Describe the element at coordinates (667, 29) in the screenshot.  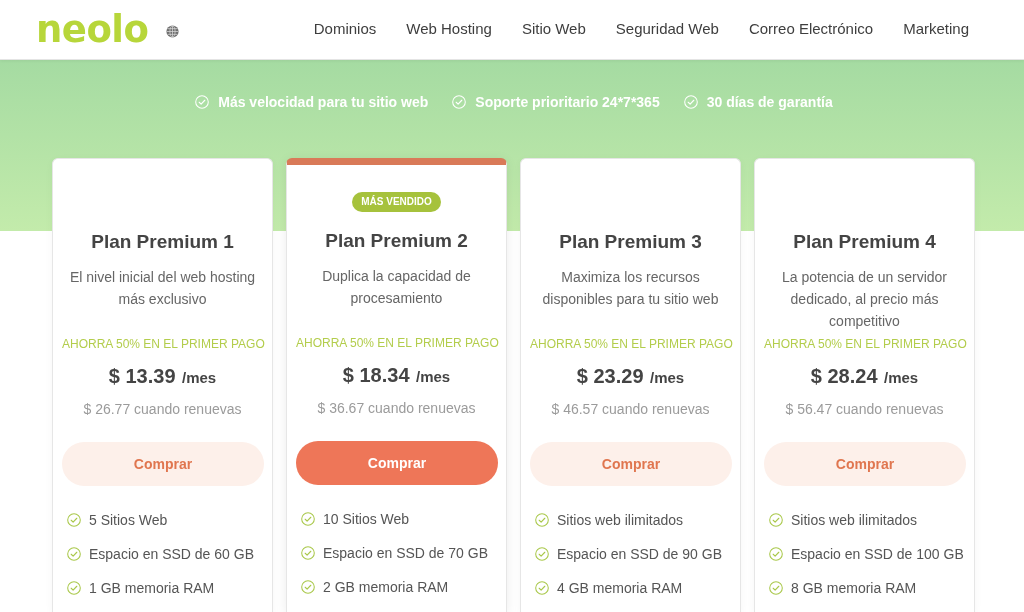
I see `nav-link: Seguridad Web` at that location.